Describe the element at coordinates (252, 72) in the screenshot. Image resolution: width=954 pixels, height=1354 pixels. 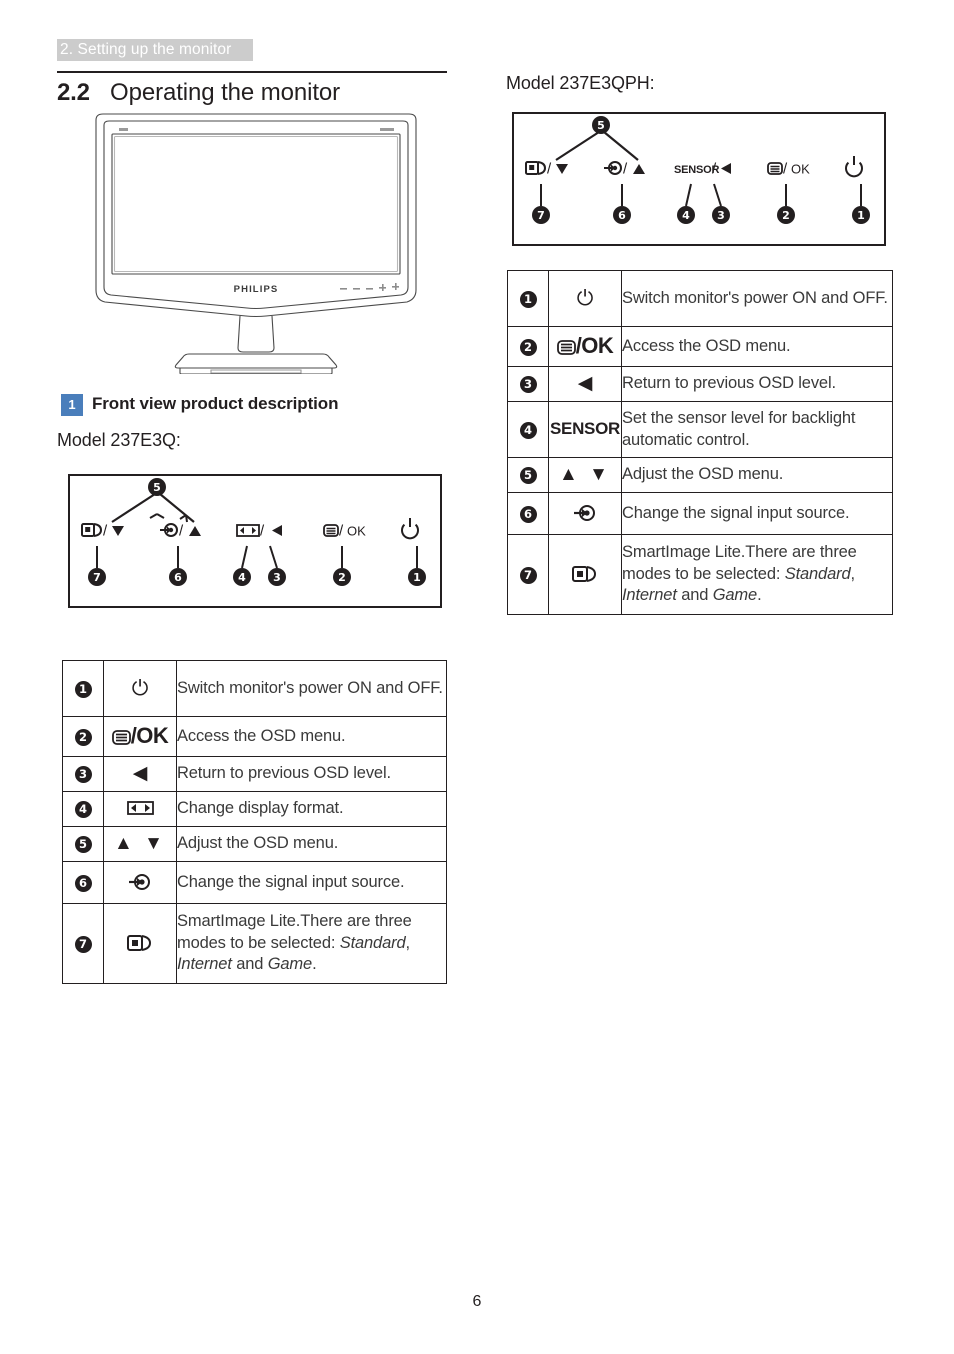
I see `header-rule` at that location.